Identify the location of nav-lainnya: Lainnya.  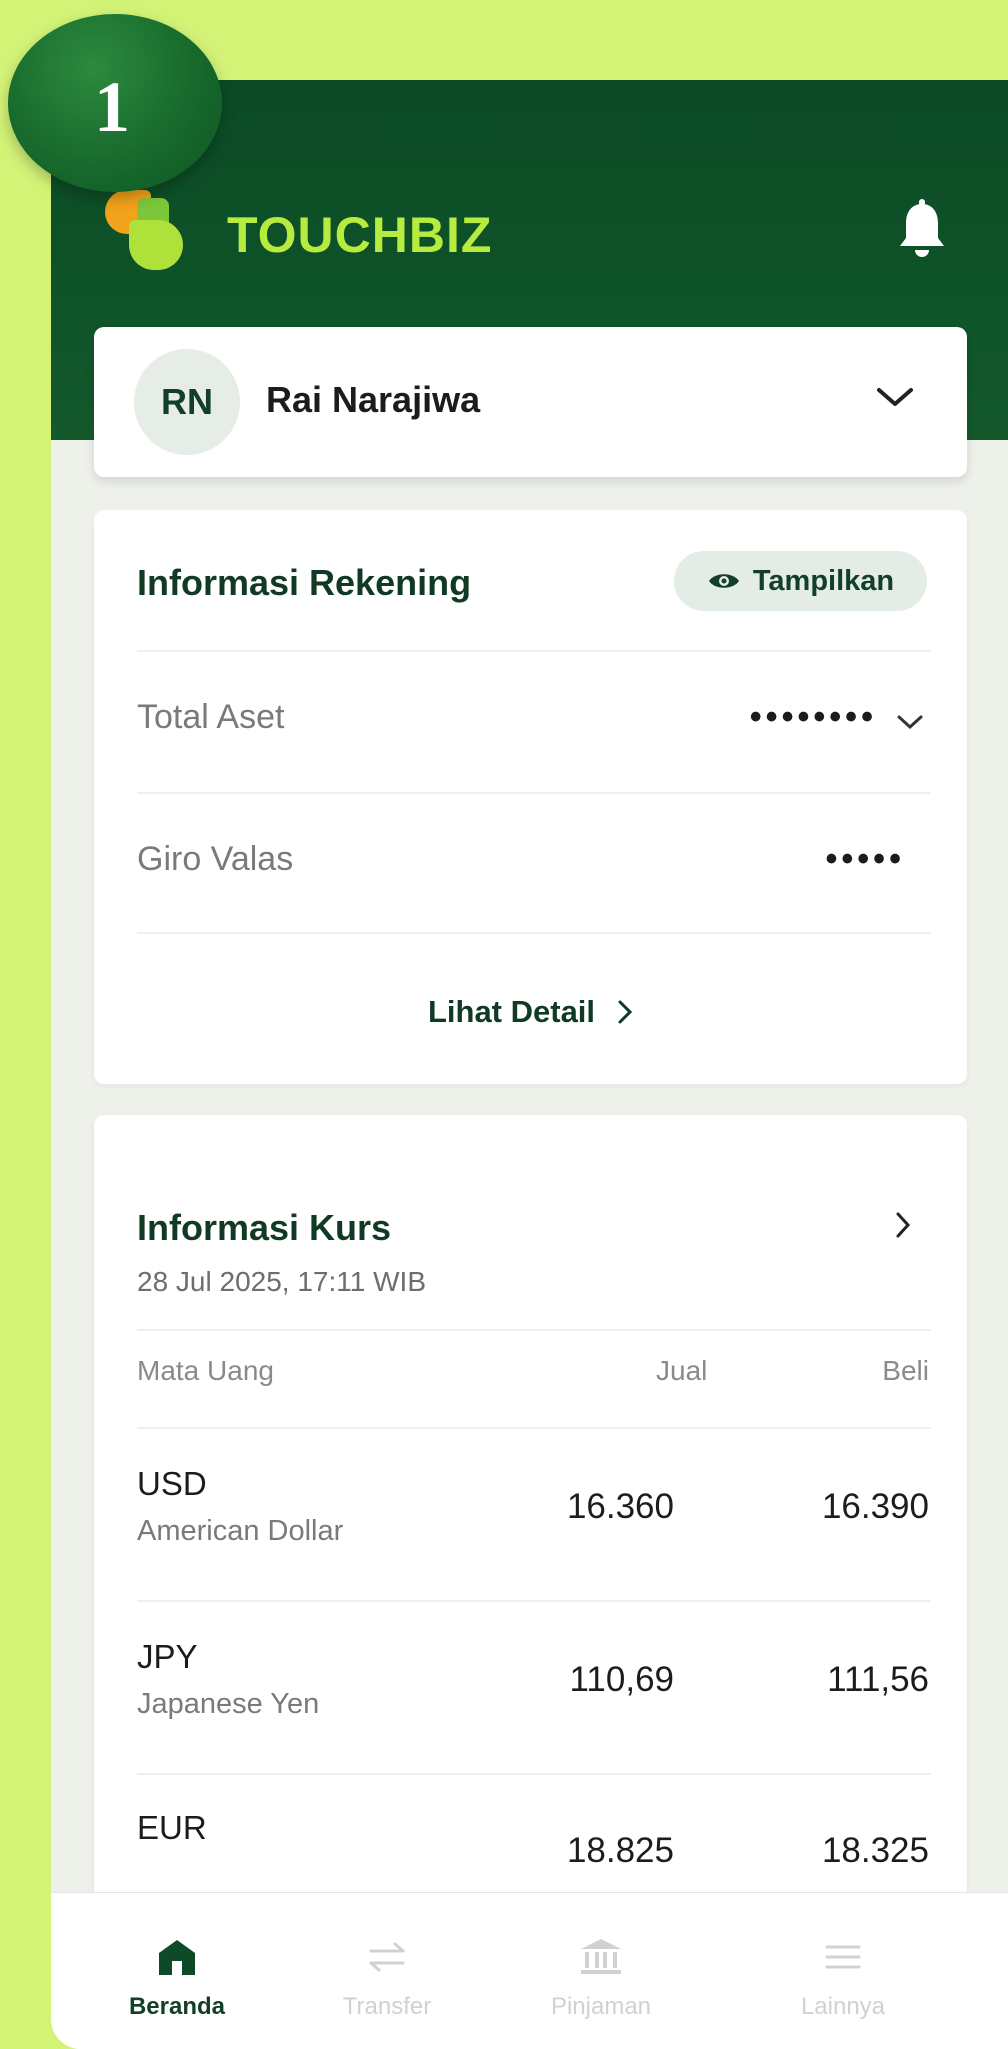
(843, 1971).